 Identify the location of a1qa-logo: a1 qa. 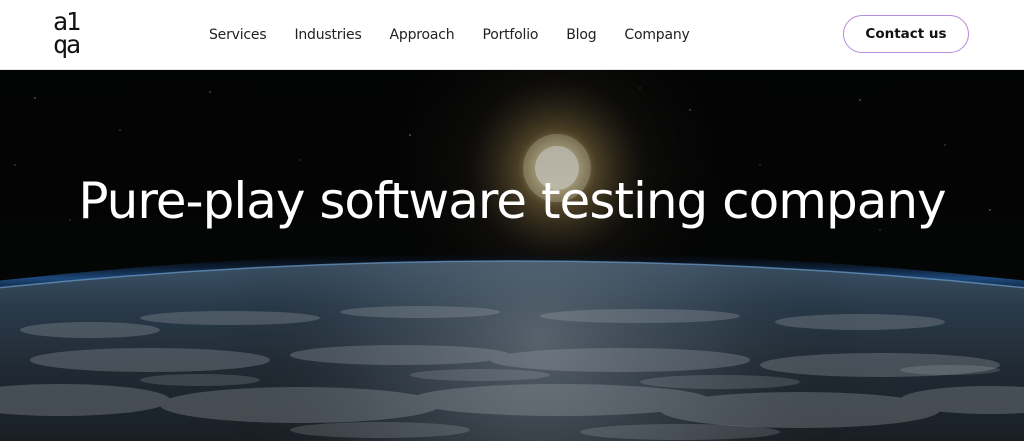
(73, 35).